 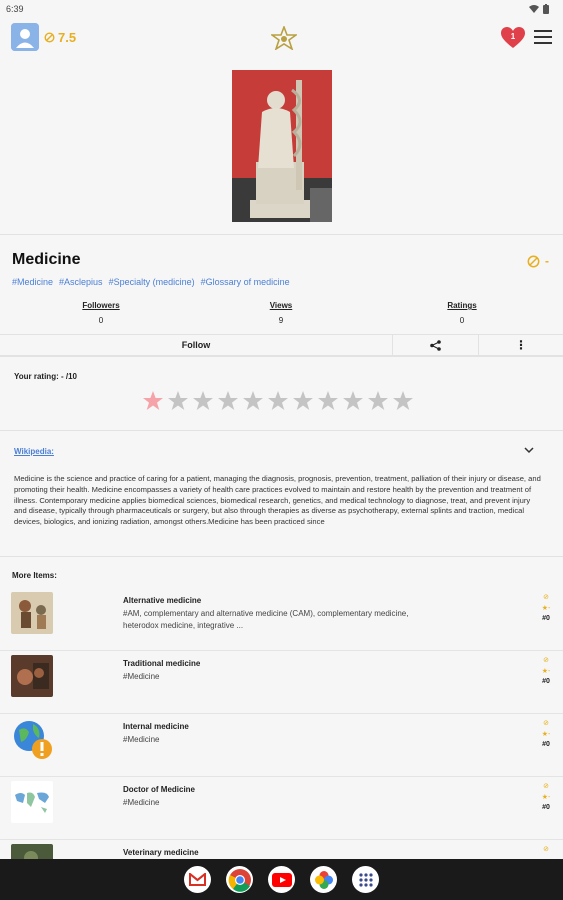 I want to click on your-rating-label: Your rating: - /10, so click(x=45, y=376).